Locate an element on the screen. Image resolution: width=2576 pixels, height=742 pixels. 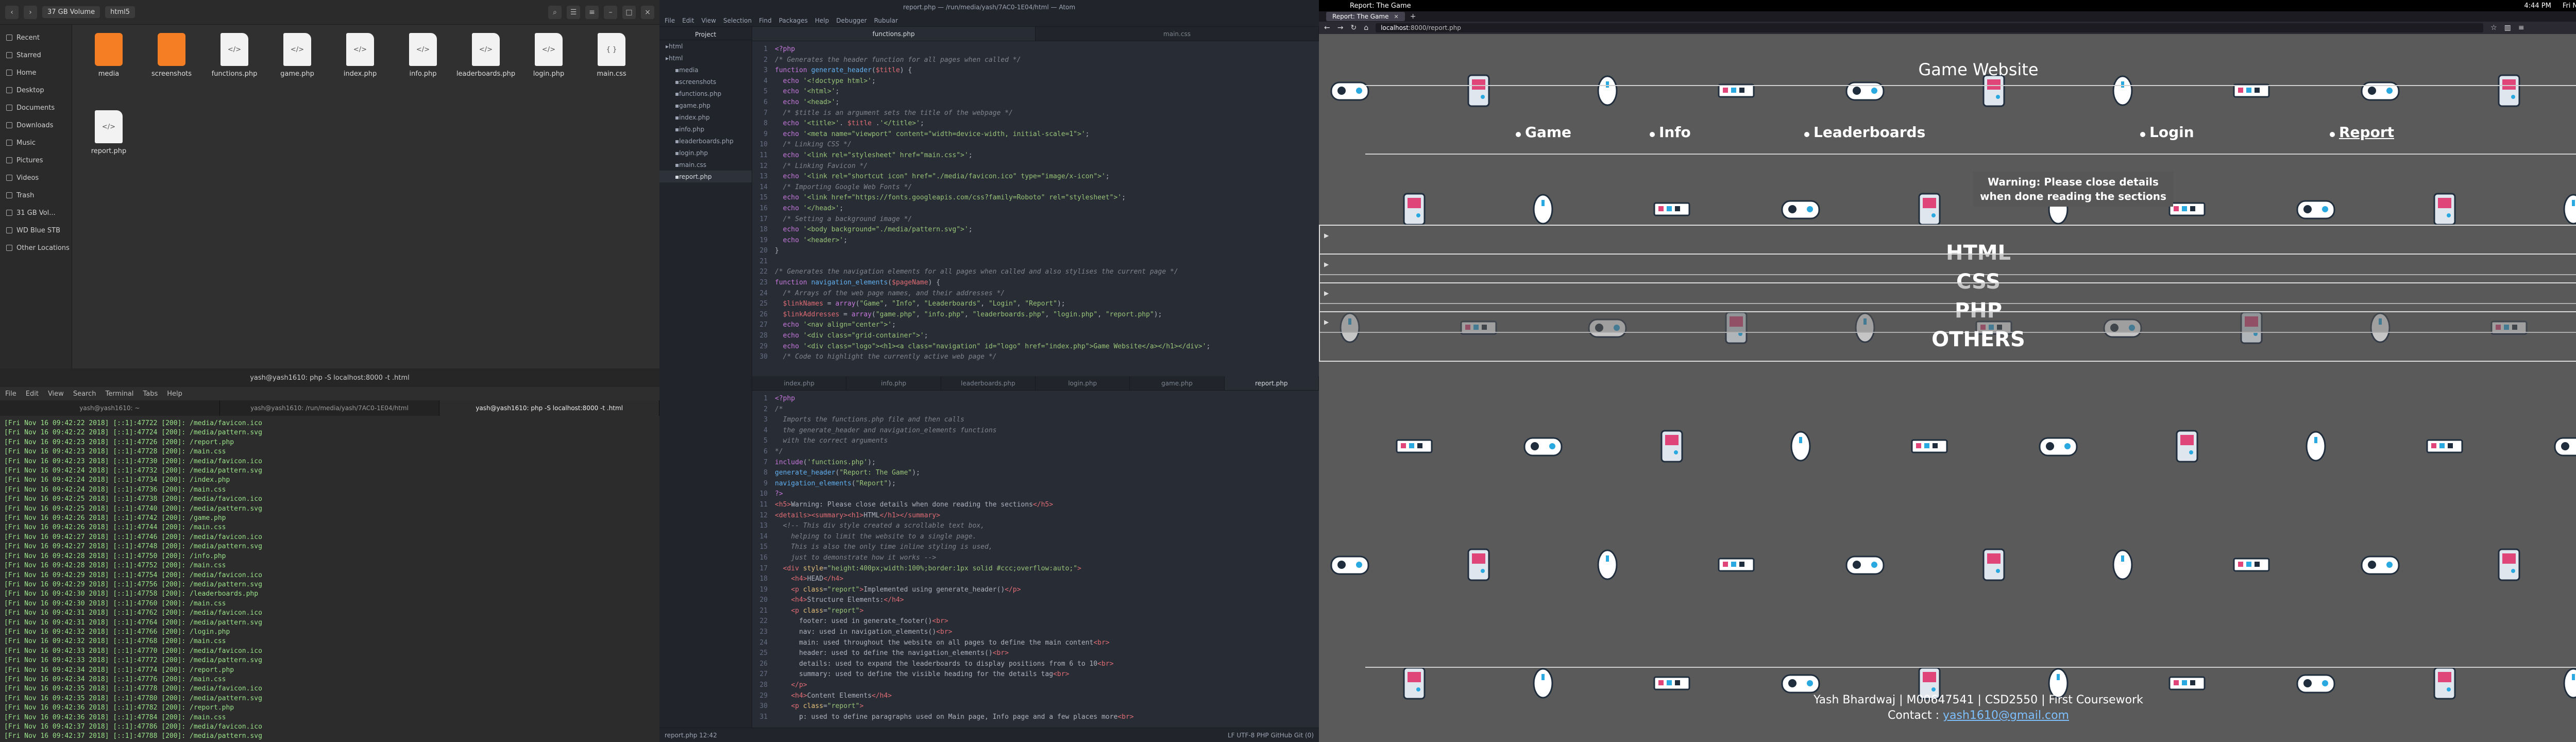
sidebar-item: Music is located at coordinates (36, 142).